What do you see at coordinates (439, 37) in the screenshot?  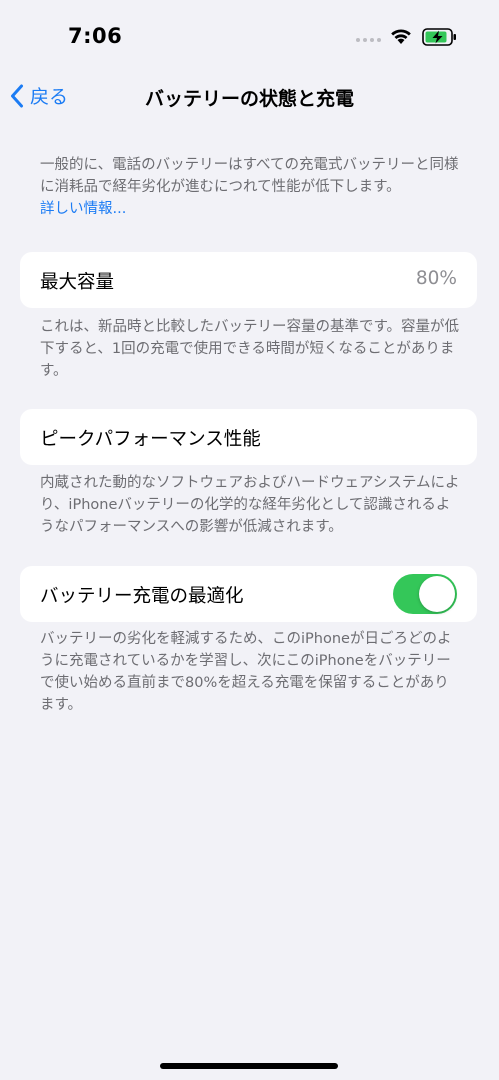 I see `battery-charging-icon` at bounding box center [439, 37].